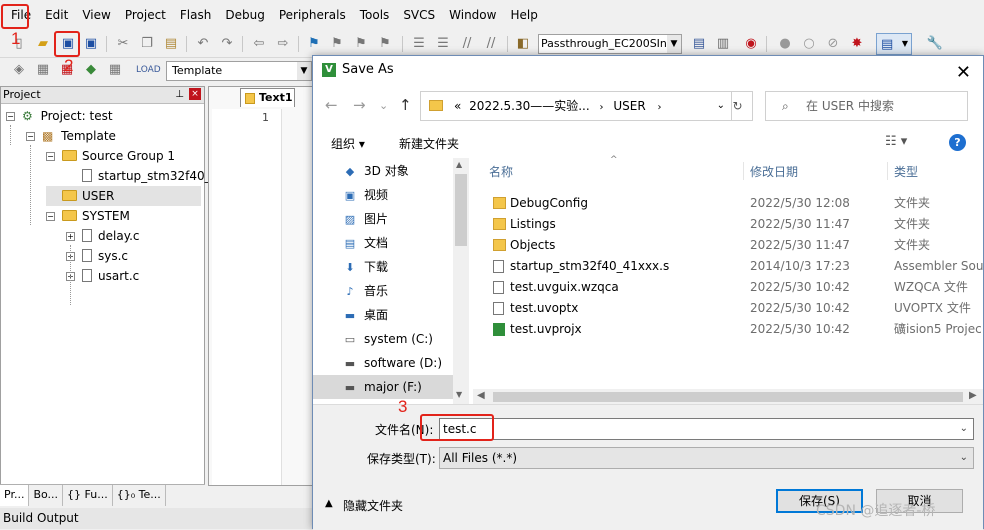 The image size is (984, 530). What do you see at coordinates (964, 429) in the screenshot?
I see `chevron-down-icon: ⌄` at bounding box center [964, 429].